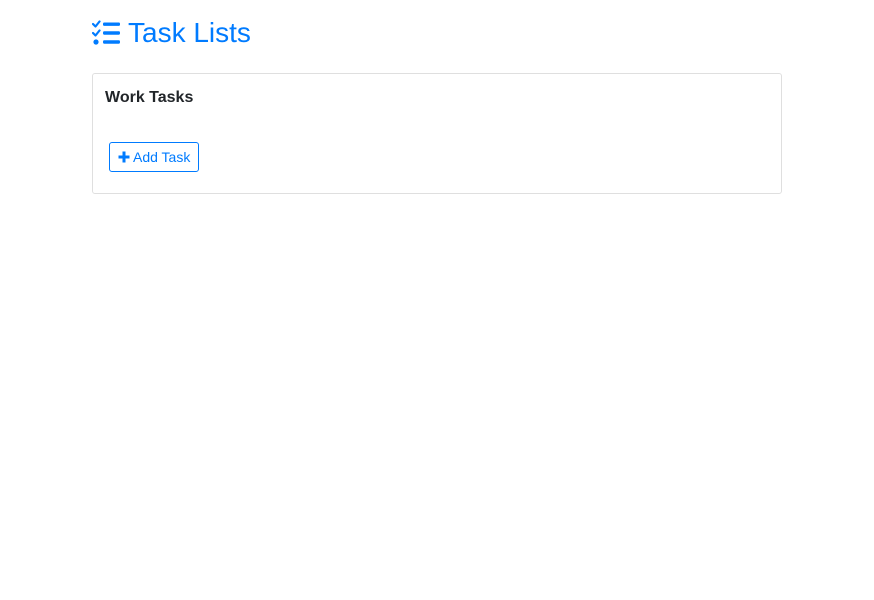  Describe the element at coordinates (162, 157) in the screenshot. I see `add-task-label: Add Task` at that location.